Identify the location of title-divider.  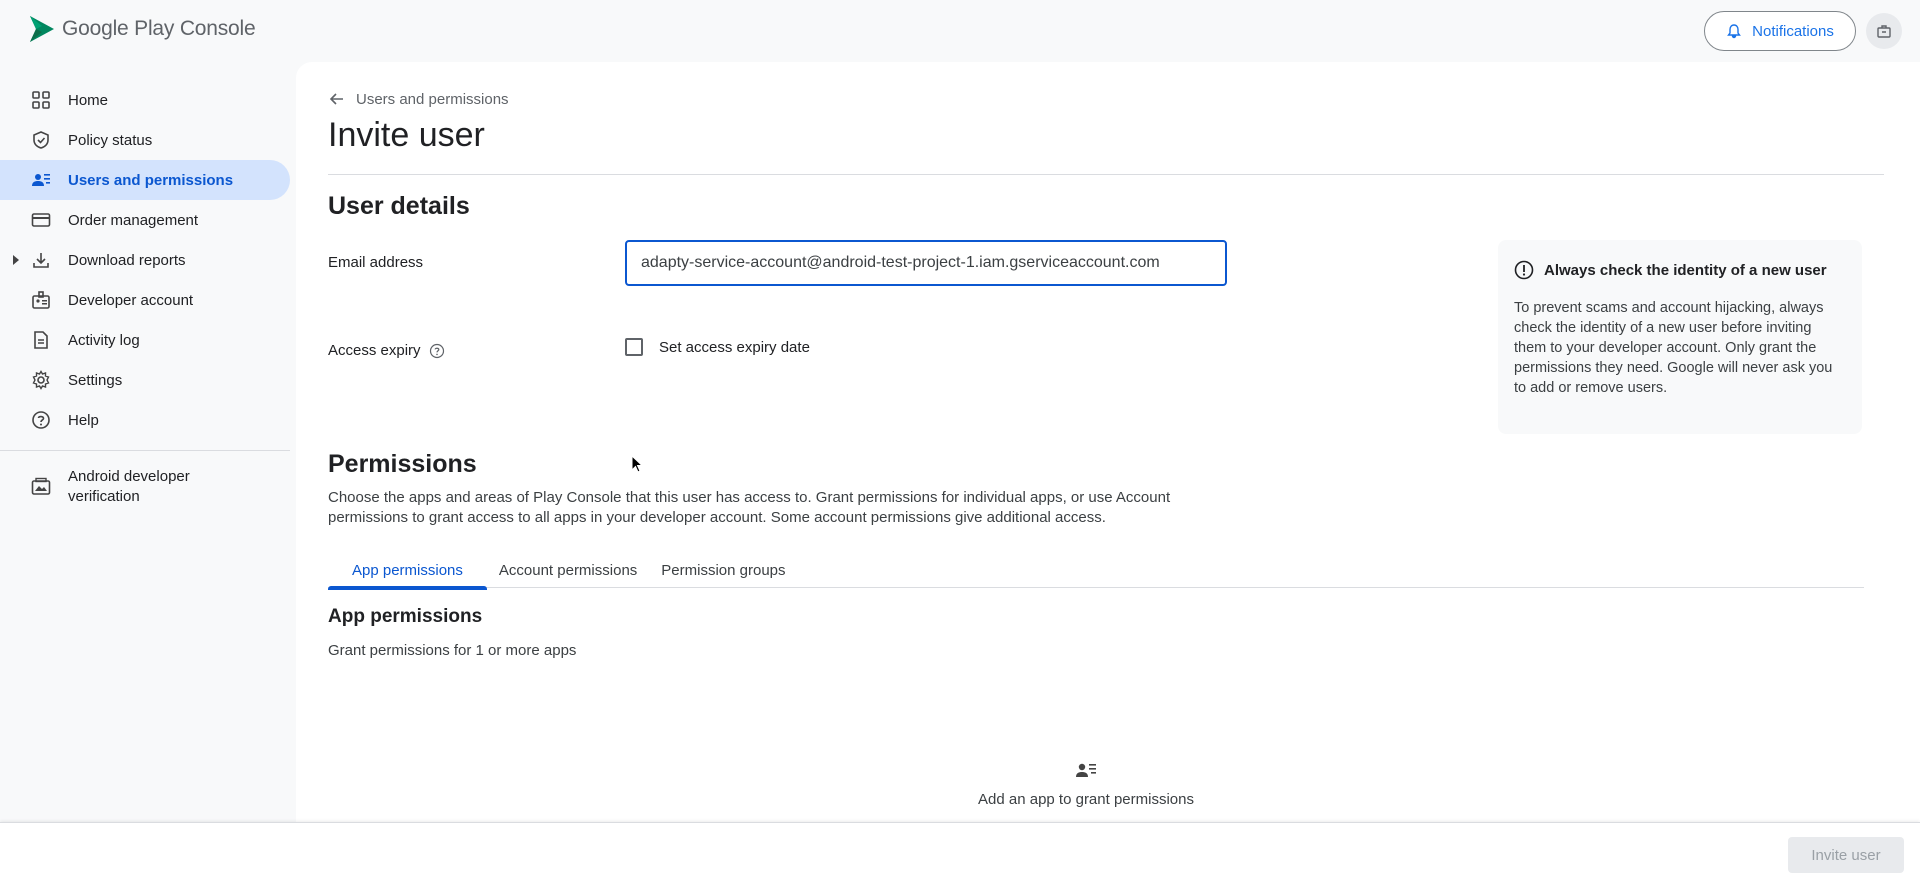
(1106, 174).